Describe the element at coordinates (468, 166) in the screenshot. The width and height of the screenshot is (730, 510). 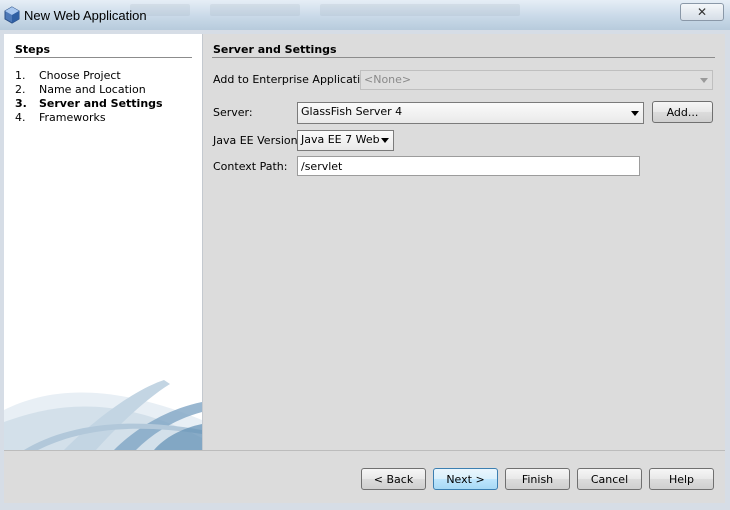
I see `context-path-input` at that location.